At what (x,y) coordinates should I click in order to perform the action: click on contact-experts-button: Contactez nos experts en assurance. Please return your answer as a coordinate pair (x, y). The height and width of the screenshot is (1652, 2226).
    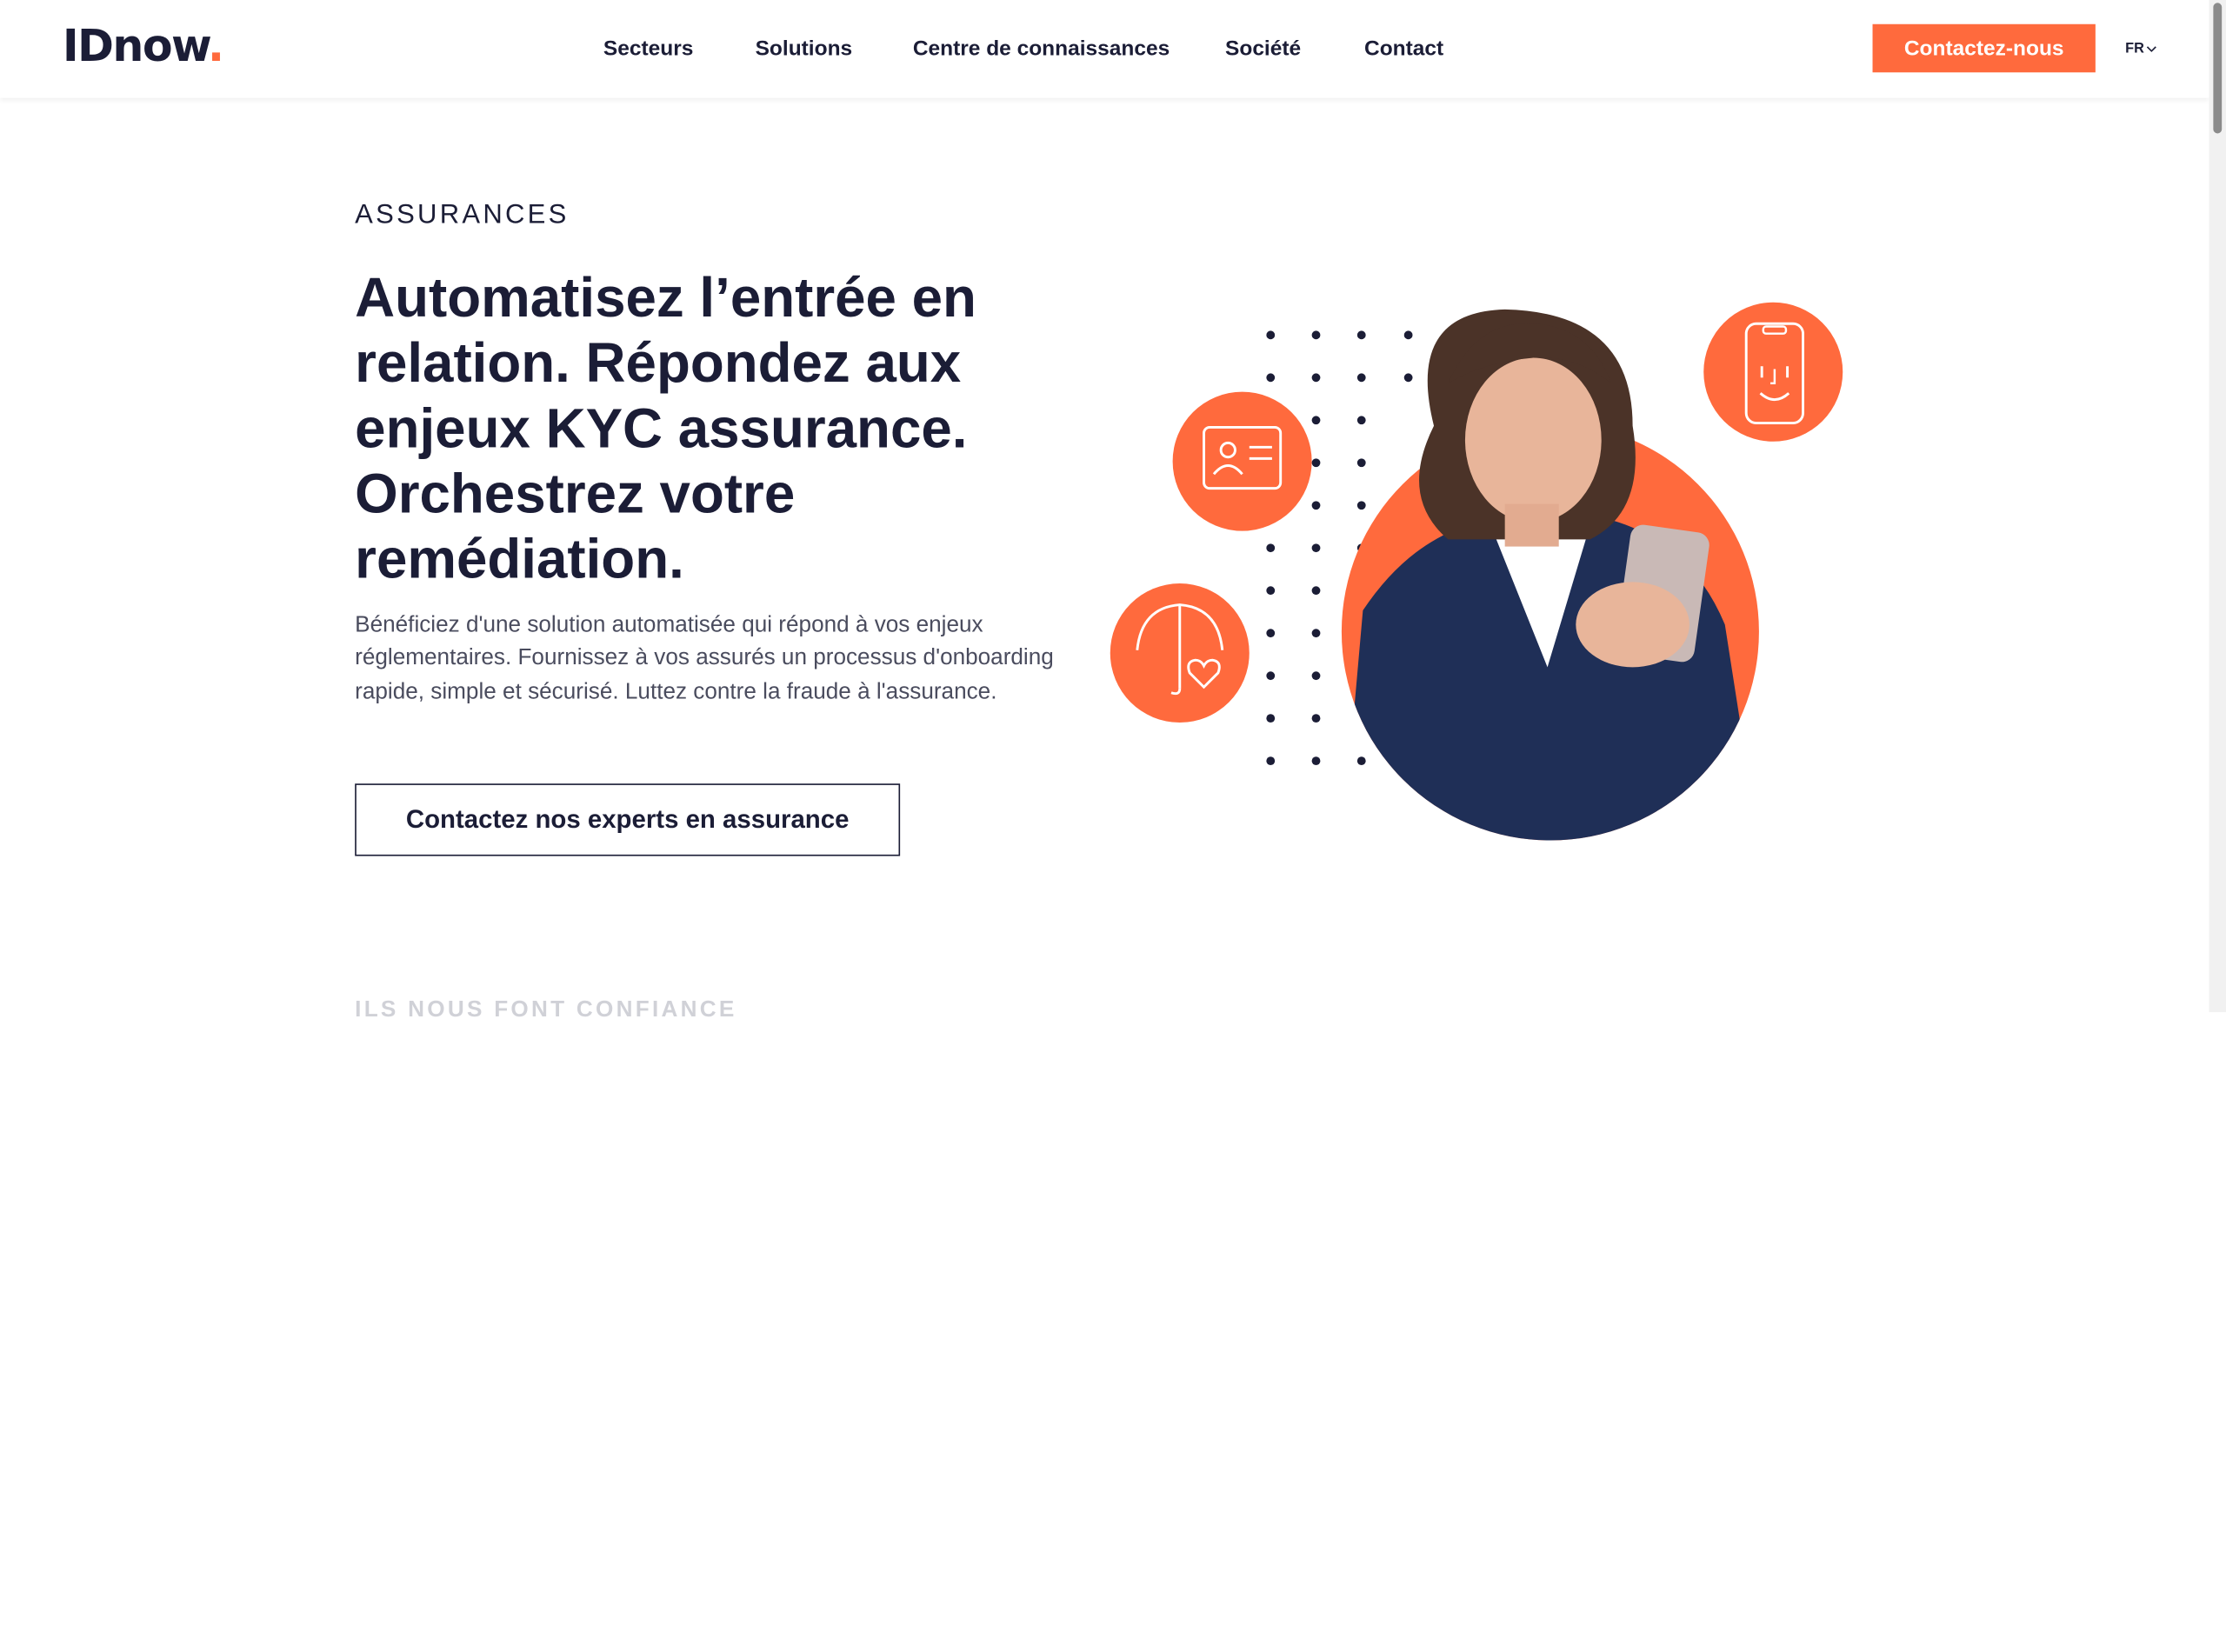
    Looking at the image, I should click on (628, 819).